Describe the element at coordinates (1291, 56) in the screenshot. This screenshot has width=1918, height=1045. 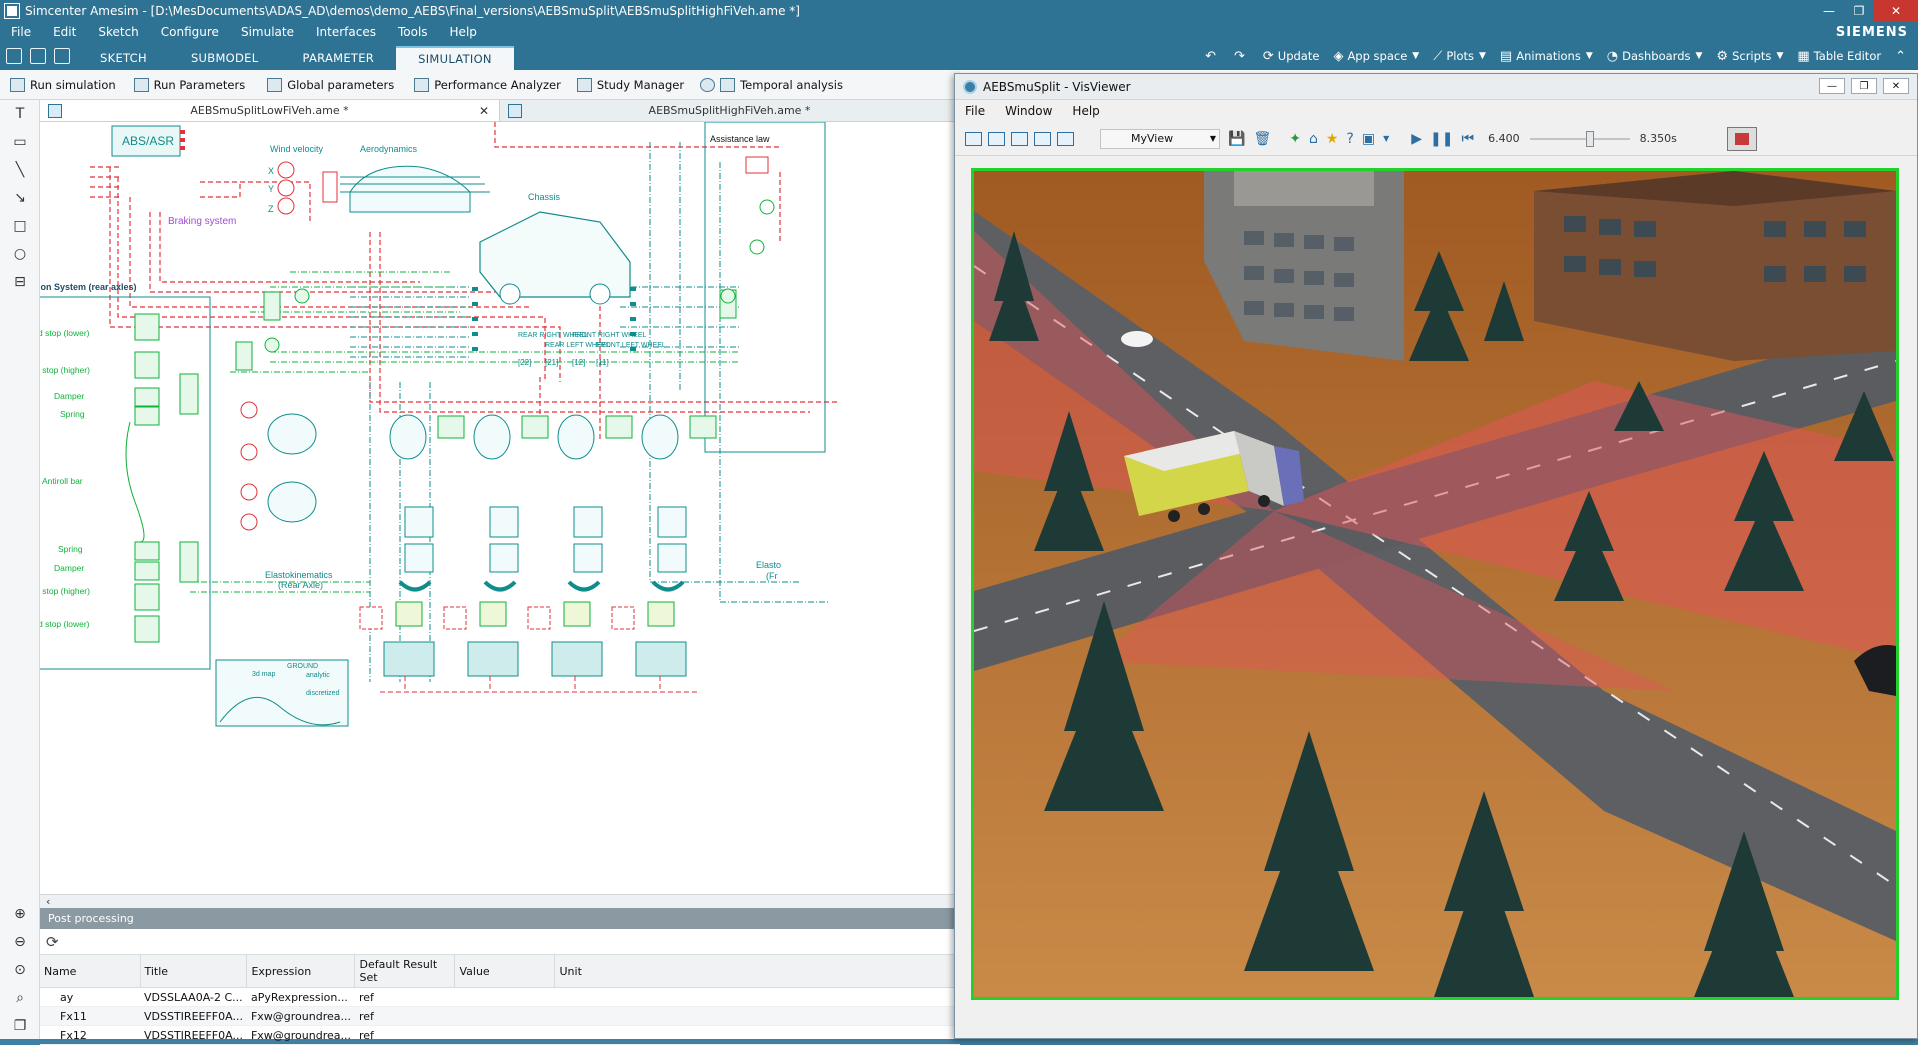
I see `update-button: ⟳ Update` at that location.